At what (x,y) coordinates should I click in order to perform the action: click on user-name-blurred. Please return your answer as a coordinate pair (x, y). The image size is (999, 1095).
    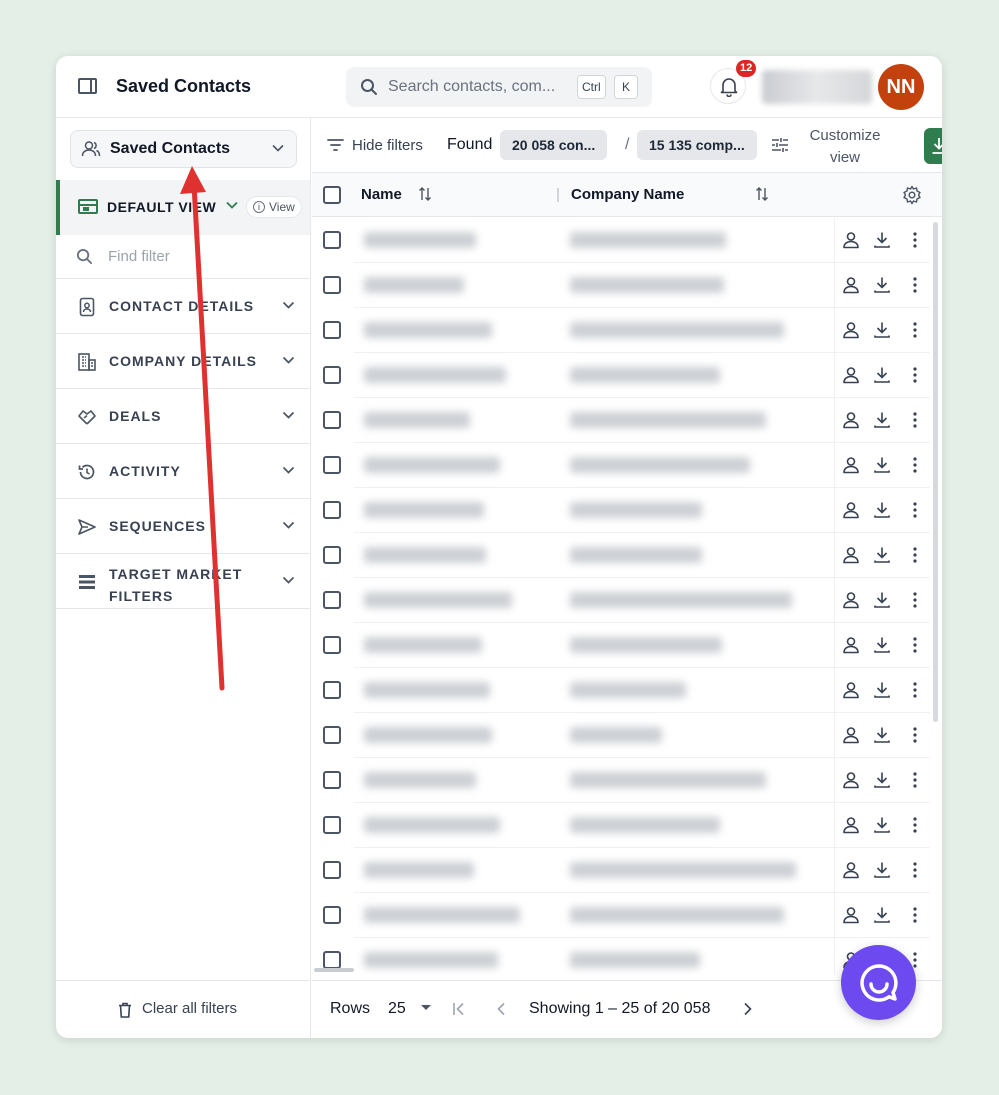
    Looking at the image, I should click on (817, 87).